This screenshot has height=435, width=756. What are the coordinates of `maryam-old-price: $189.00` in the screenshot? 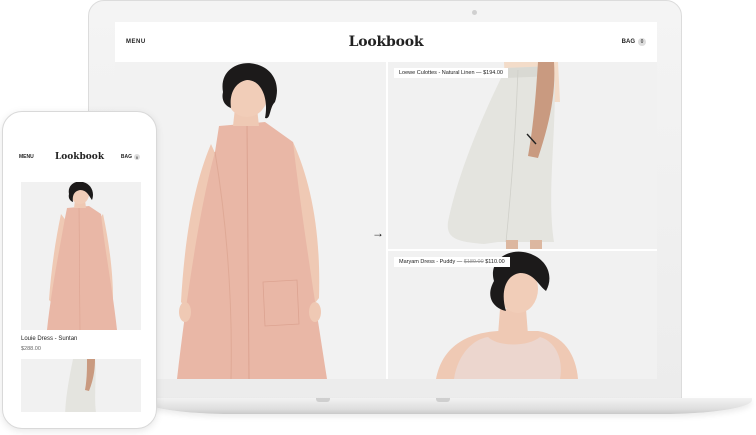 It's located at (473, 262).